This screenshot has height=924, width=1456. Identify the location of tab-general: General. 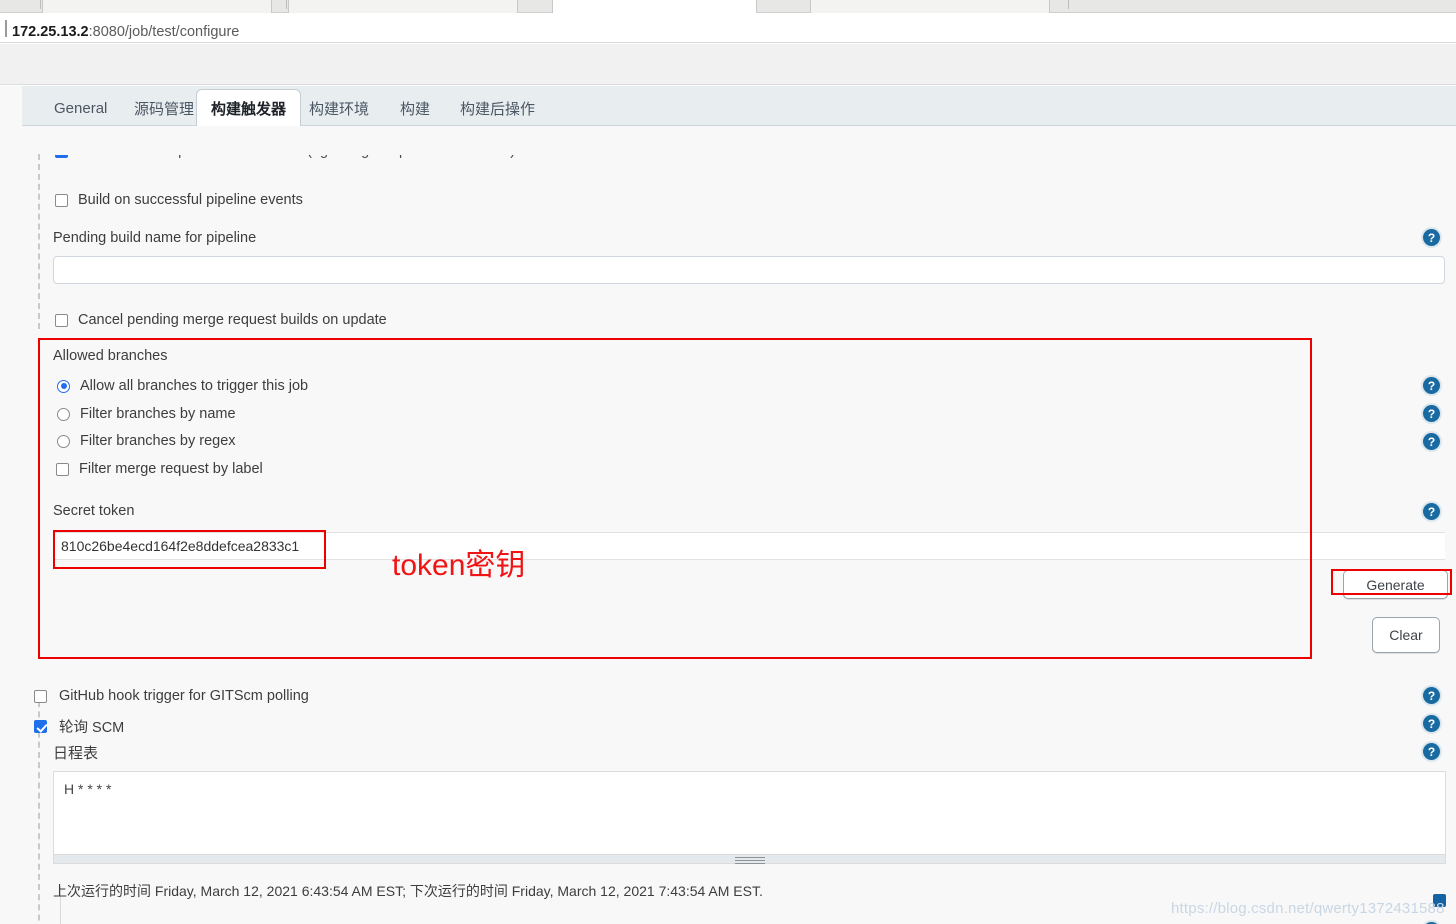
(80, 108).